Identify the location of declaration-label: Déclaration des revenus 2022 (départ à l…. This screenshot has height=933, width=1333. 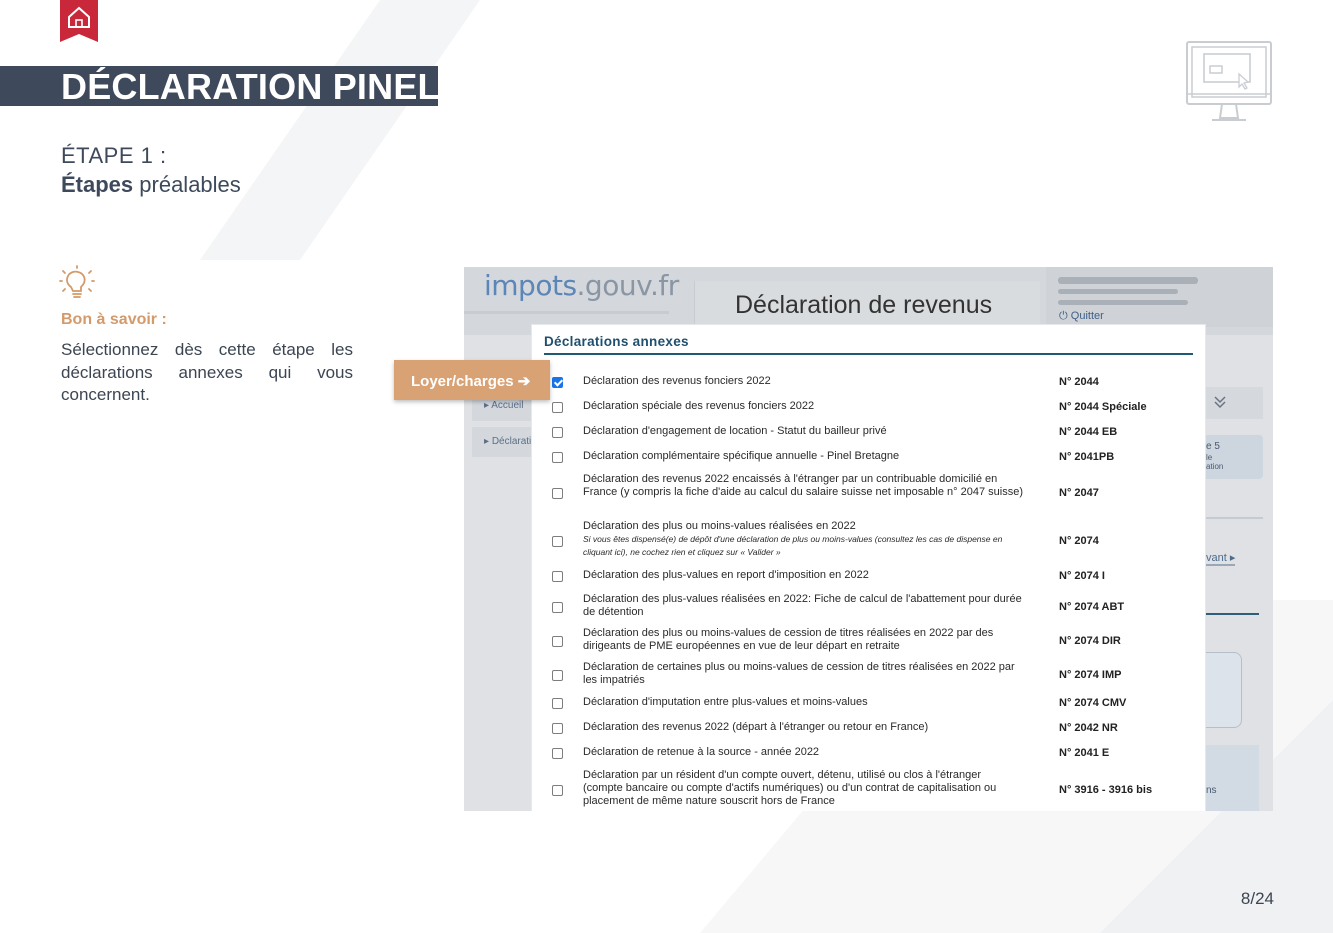
(756, 727).